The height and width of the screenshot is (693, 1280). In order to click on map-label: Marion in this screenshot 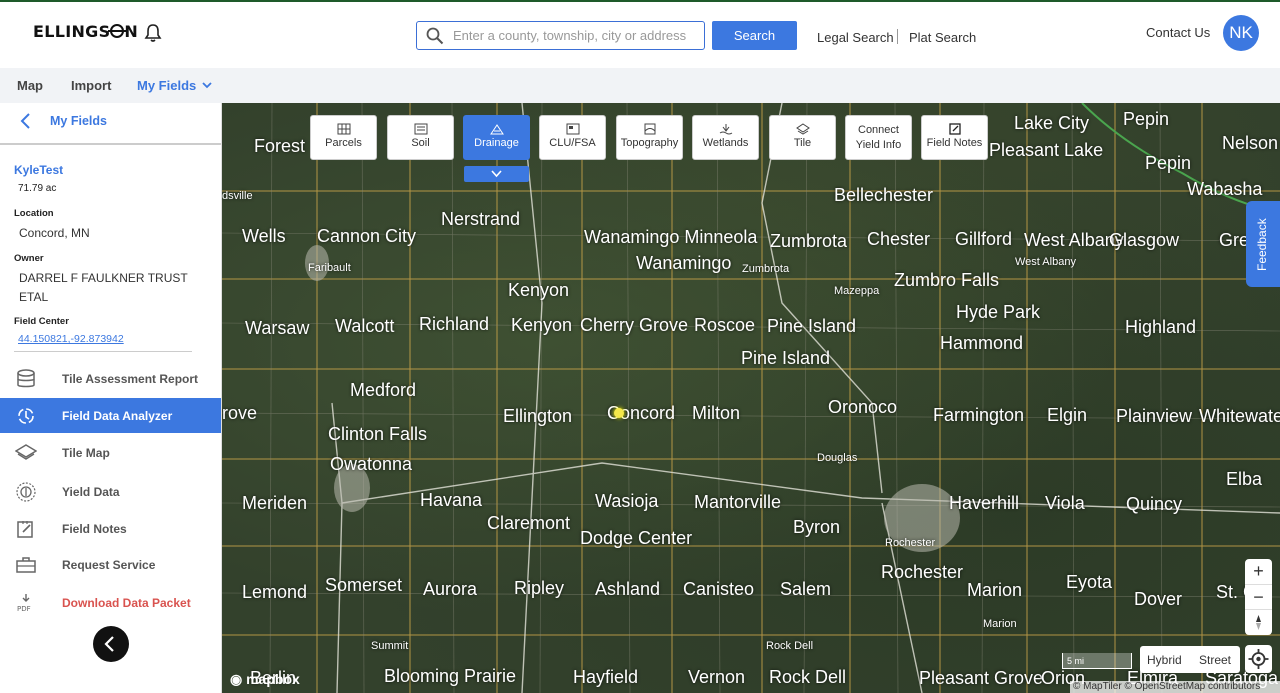, I will do `click(995, 590)`.